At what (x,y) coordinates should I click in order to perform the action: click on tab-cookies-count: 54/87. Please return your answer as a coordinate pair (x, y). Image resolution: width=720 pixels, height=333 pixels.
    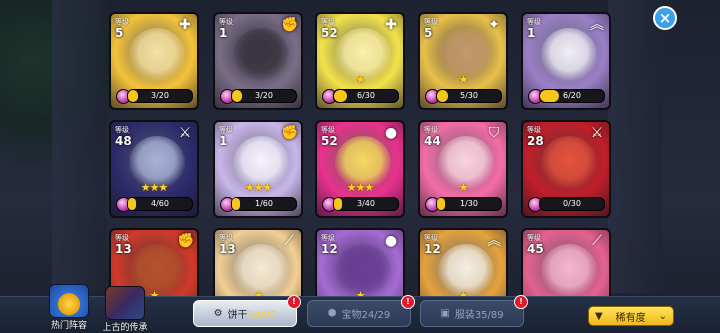
    Looking at the image, I should click on (262, 315).